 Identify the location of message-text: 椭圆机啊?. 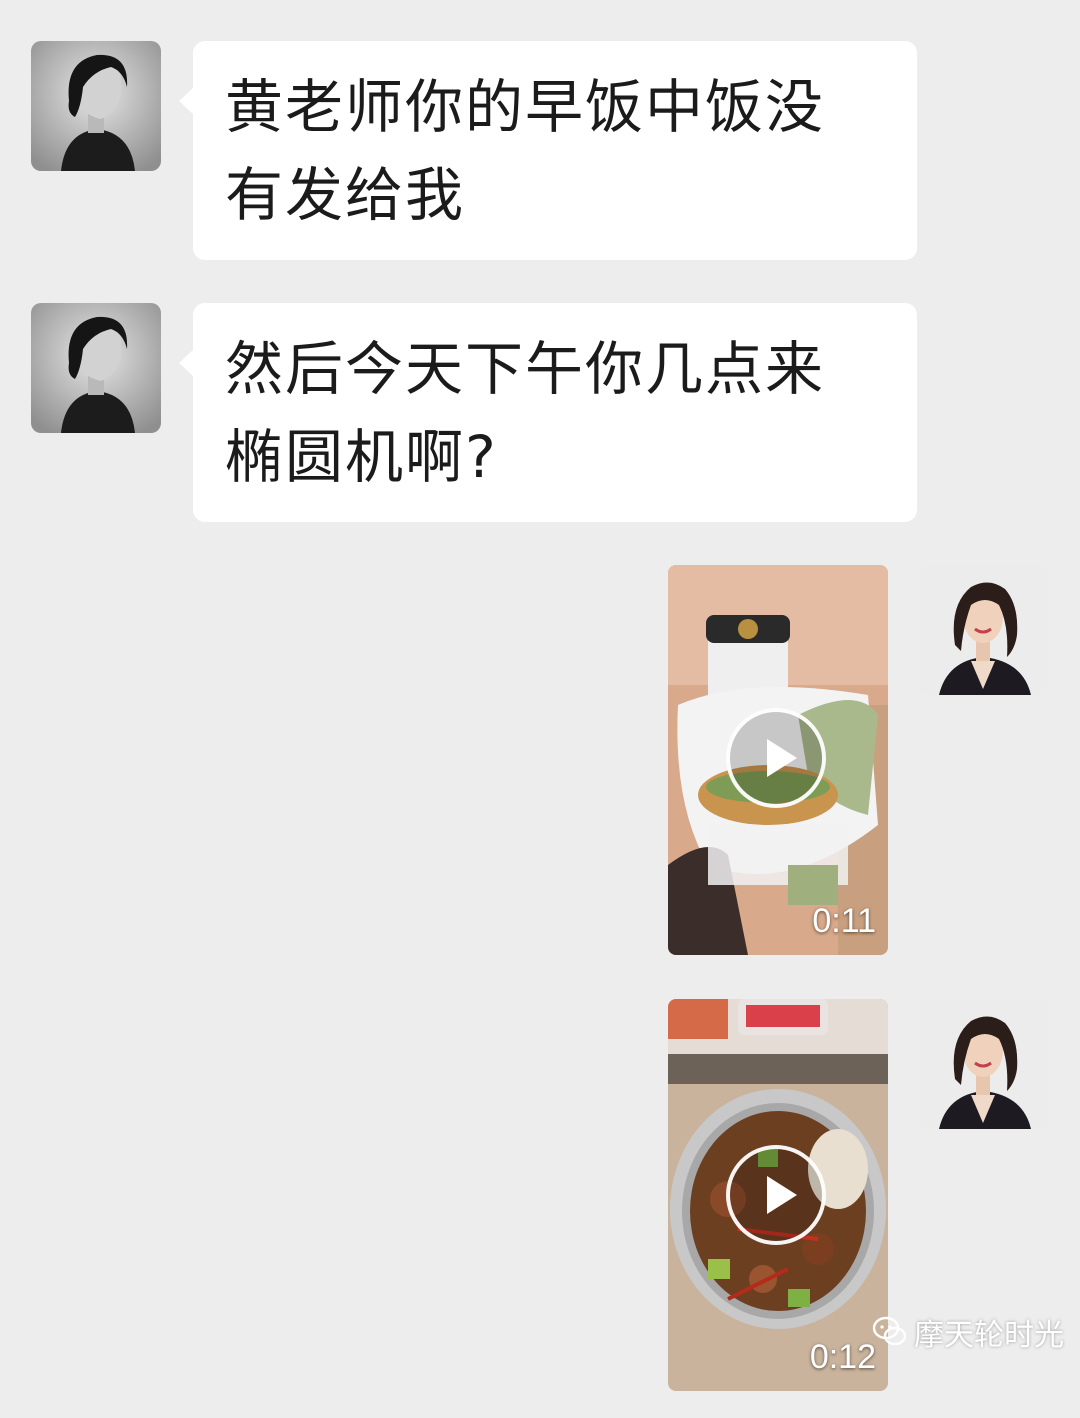
(361, 457).